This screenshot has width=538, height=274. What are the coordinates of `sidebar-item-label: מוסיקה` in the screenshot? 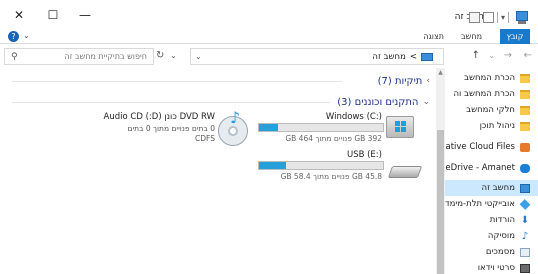 It's located at (501, 236).